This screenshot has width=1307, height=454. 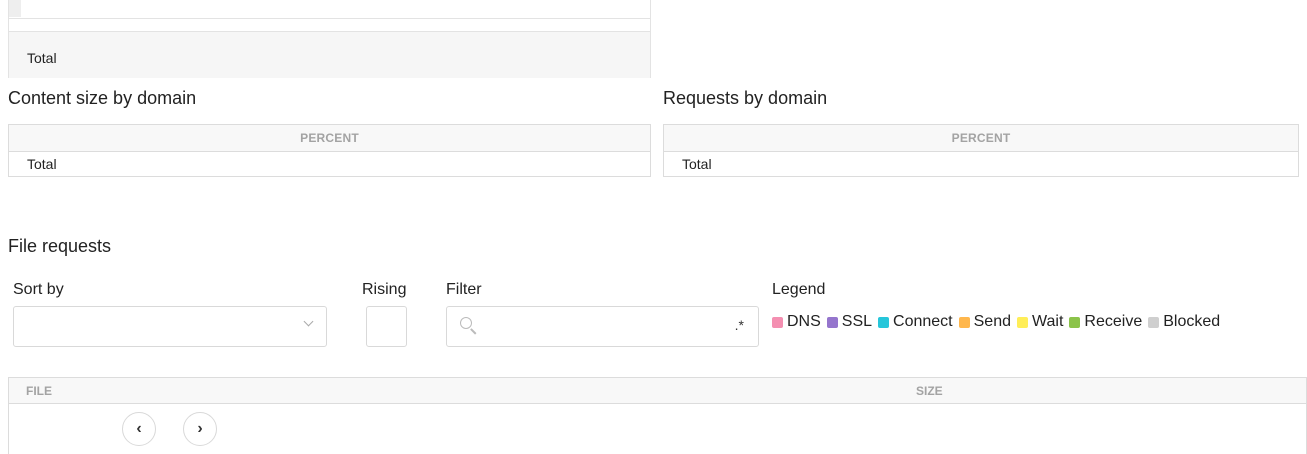 What do you see at coordinates (929, 391) in the screenshot?
I see `size-column-header: SIZE` at bounding box center [929, 391].